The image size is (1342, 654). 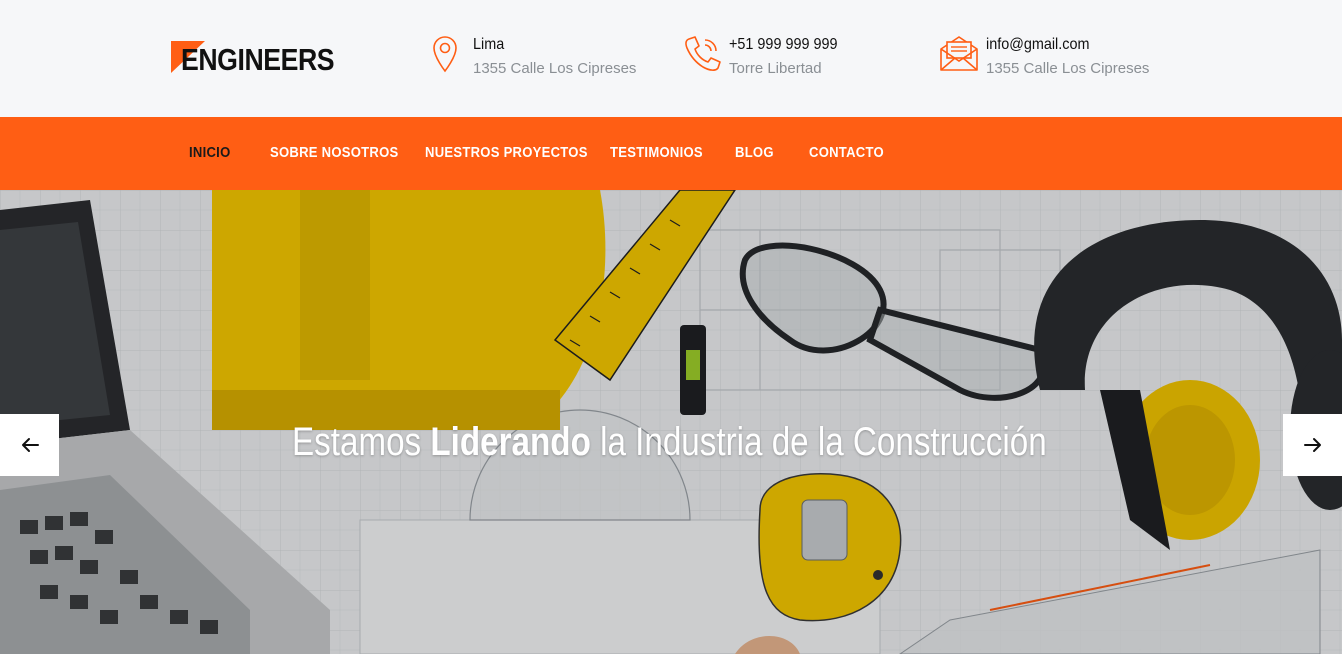 I want to click on nav-item-nuestros-proyectos: NUESTROS PROYECTOS, so click(x=506, y=153).